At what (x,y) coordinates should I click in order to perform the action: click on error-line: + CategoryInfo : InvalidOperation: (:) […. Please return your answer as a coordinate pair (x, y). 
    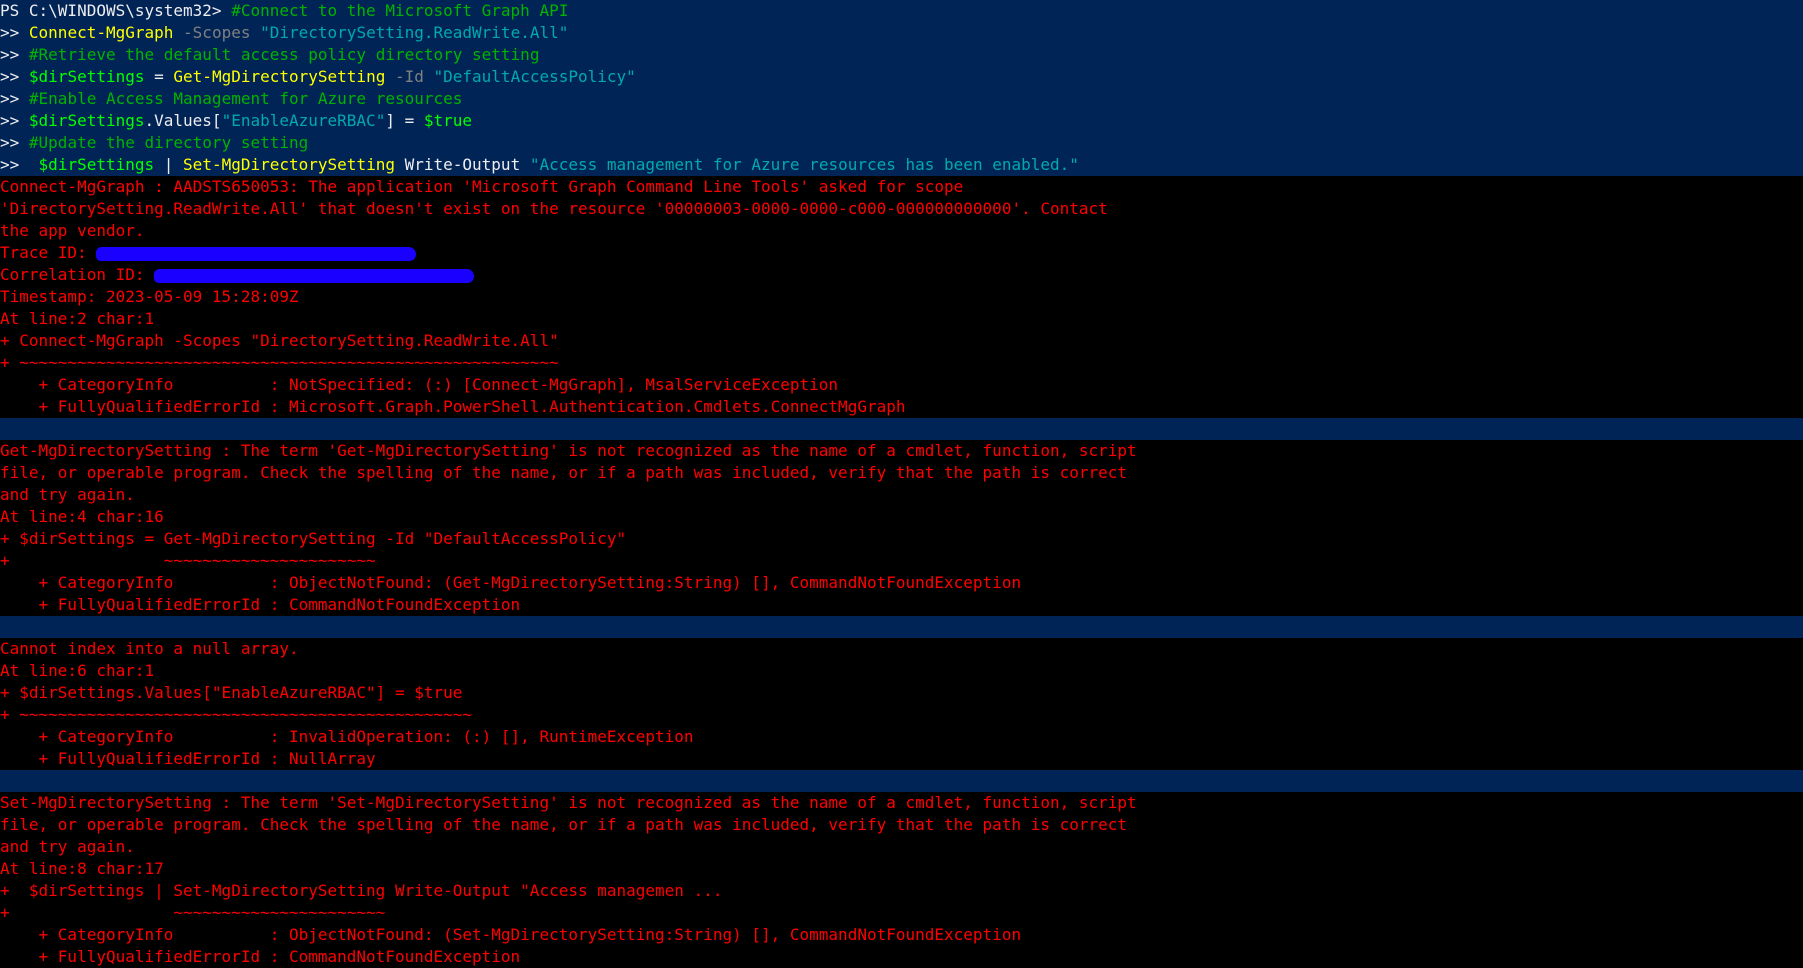
    Looking at the image, I should click on (901, 737).